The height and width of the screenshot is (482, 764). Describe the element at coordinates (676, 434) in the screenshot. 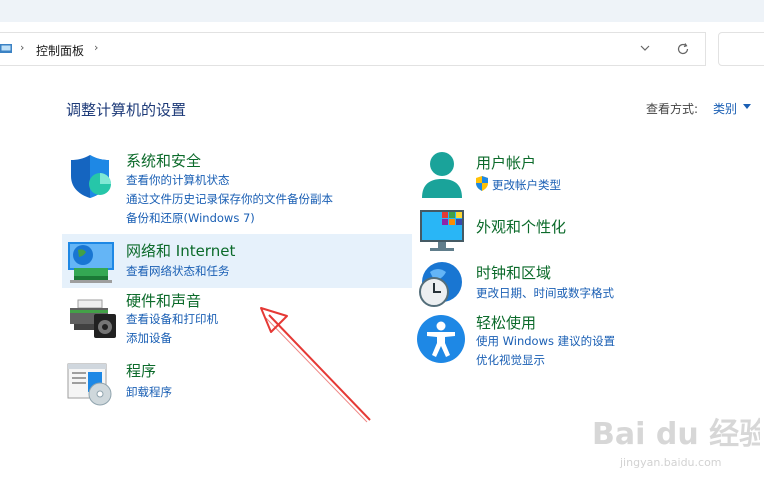

I see `svg-text: Bai du 经验` at that location.